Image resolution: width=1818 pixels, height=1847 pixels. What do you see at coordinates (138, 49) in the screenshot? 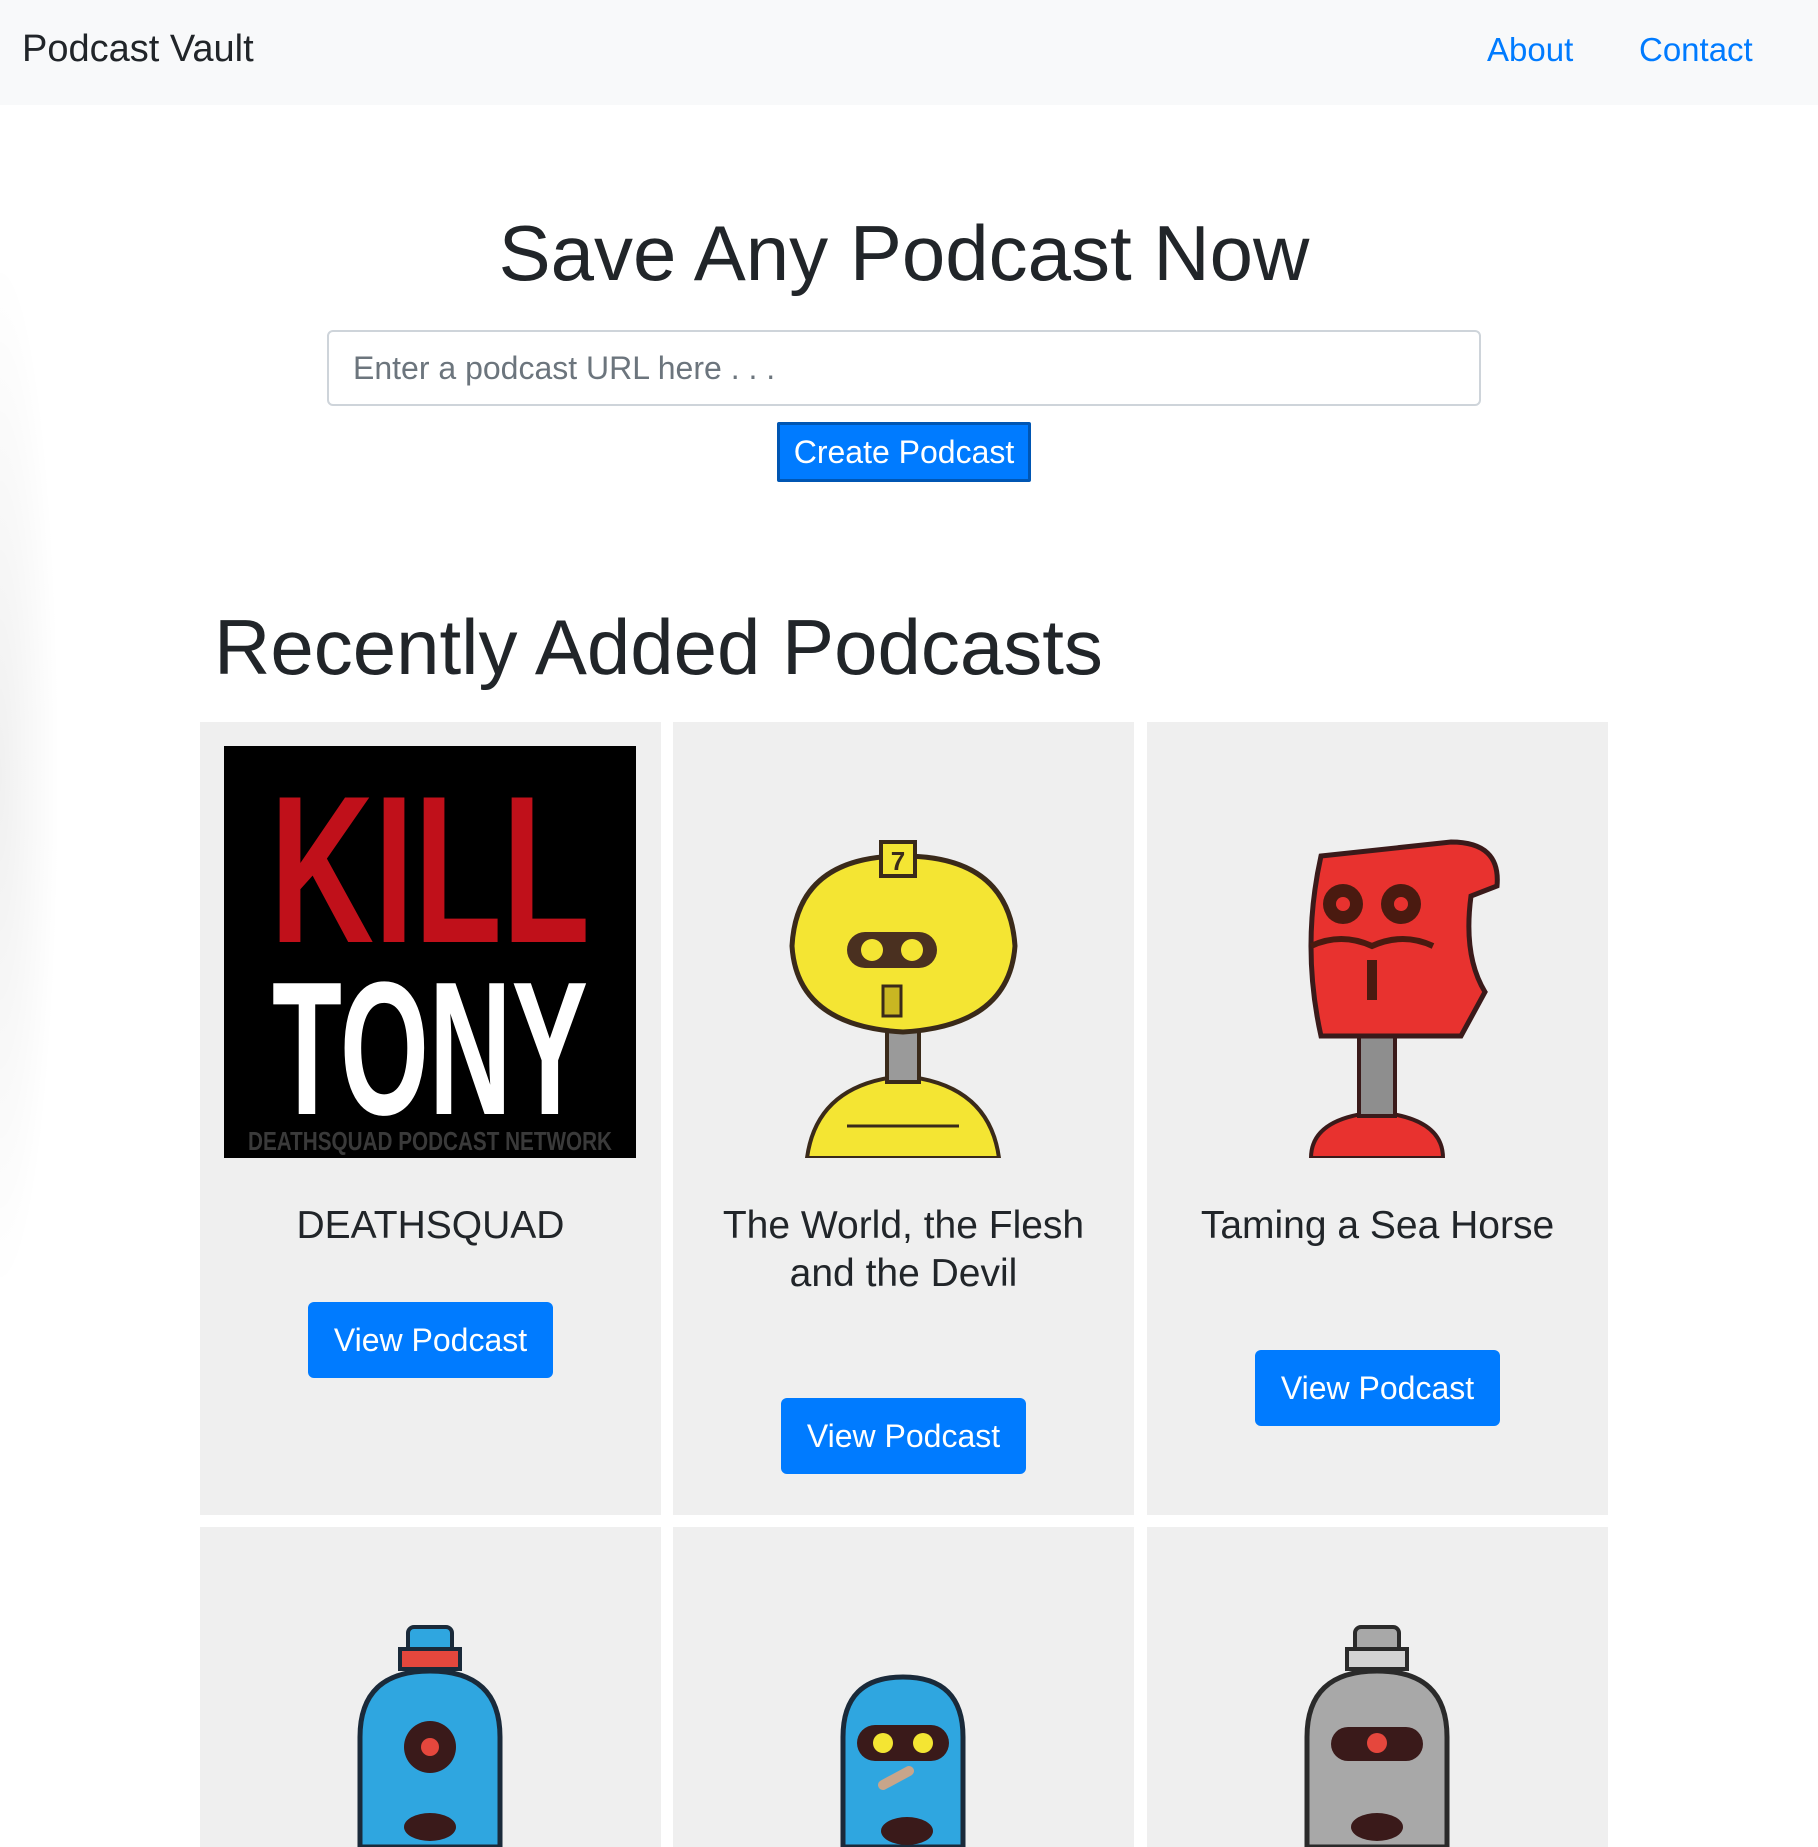
I see `brand-link: Podcast Vault` at bounding box center [138, 49].